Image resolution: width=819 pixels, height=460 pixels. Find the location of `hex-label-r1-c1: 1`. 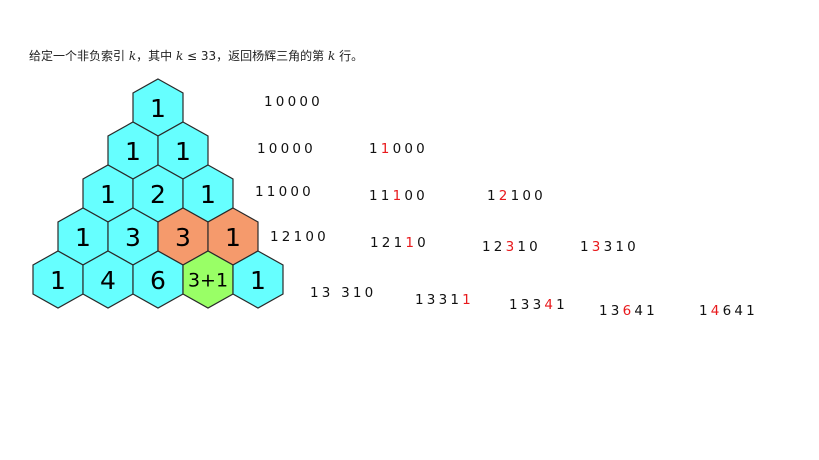

hex-label-r1-c1: 1 is located at coordinates (183, 151).